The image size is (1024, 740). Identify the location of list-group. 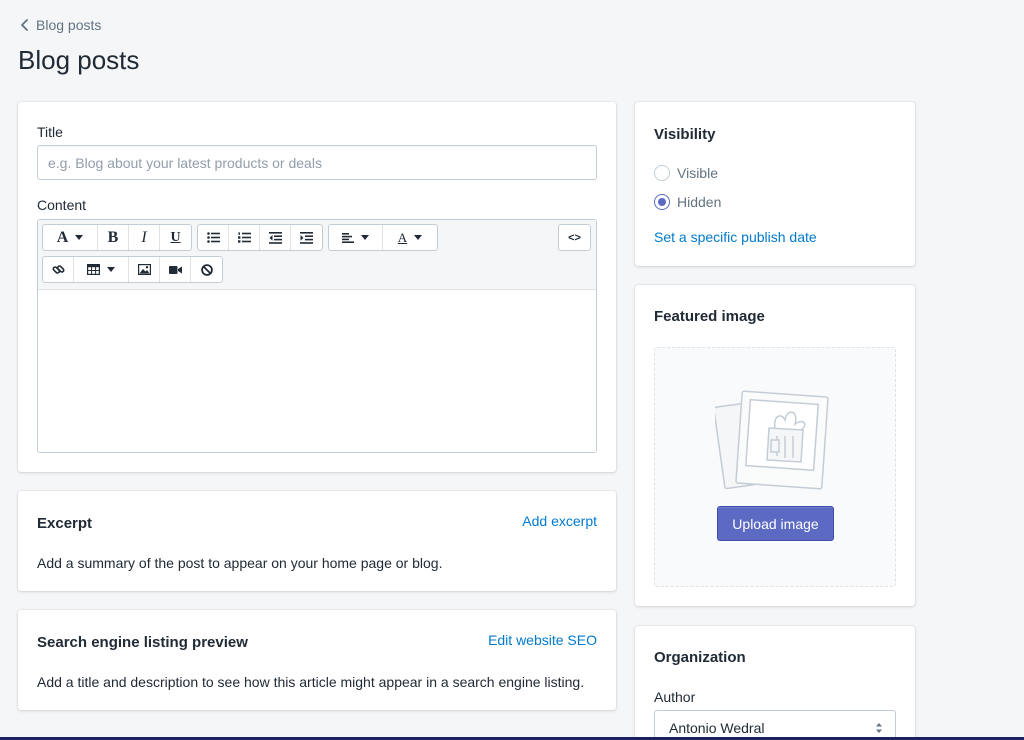
(260, 237).